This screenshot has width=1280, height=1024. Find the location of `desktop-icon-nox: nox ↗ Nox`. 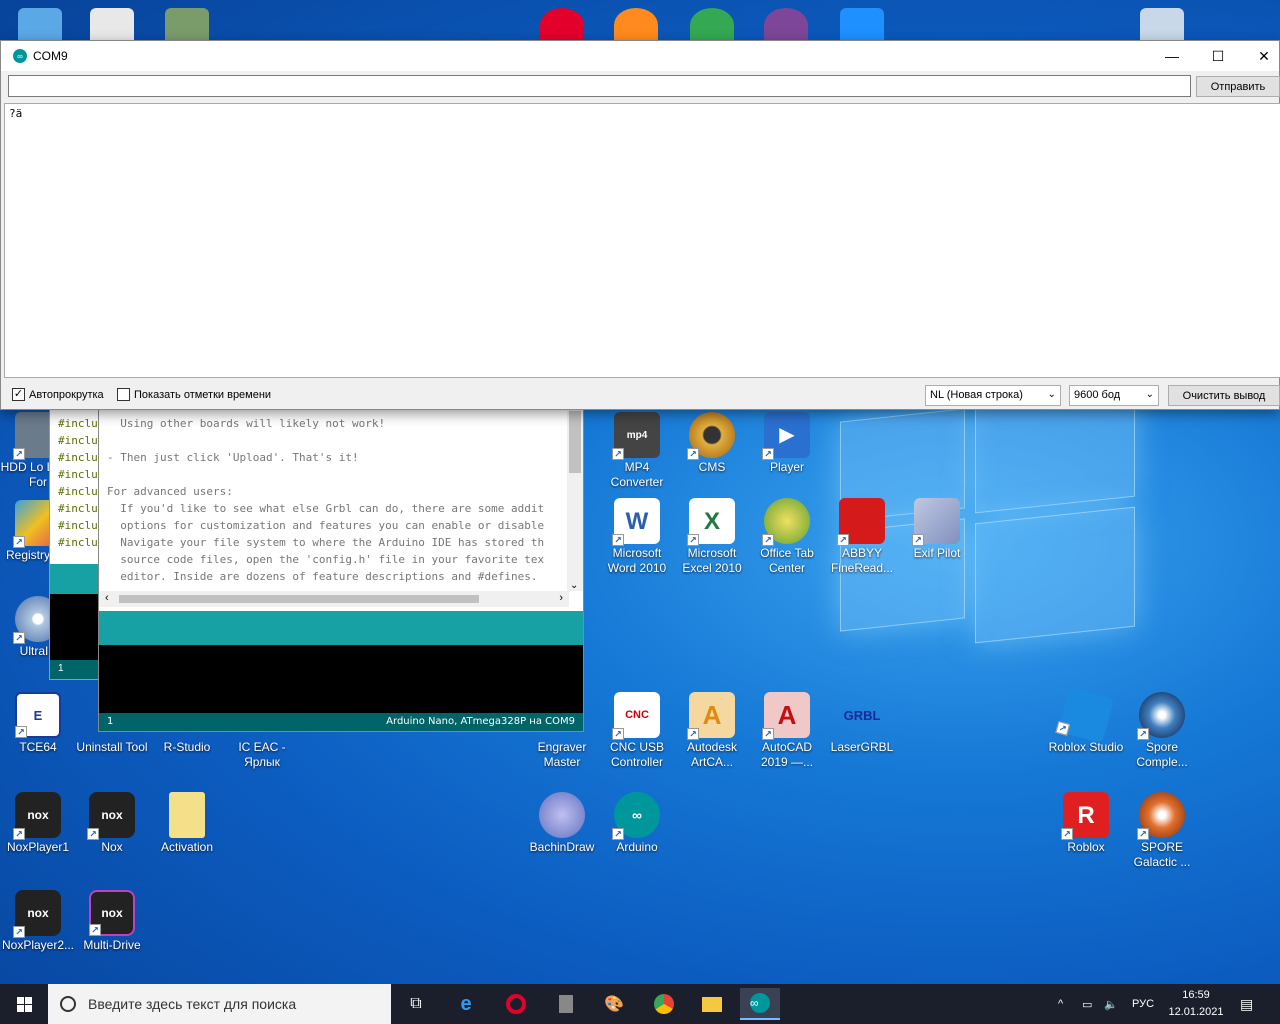

desktop-icon-nox: nox ↗ Nox is located at coordinates (112, 823).